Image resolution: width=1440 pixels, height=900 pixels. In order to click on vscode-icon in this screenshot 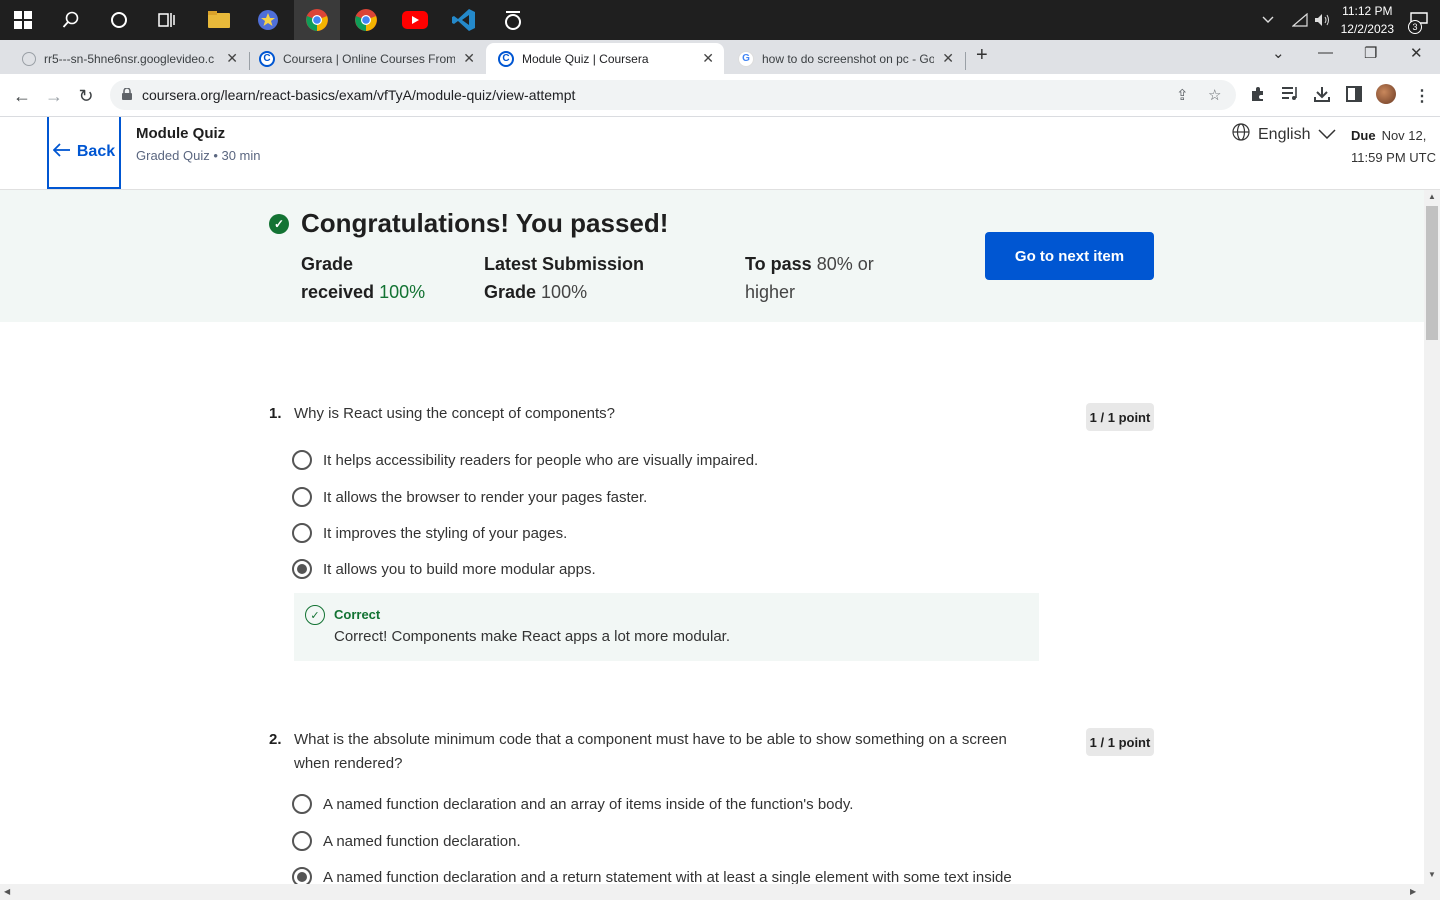, I will do `click(464, 20)`.